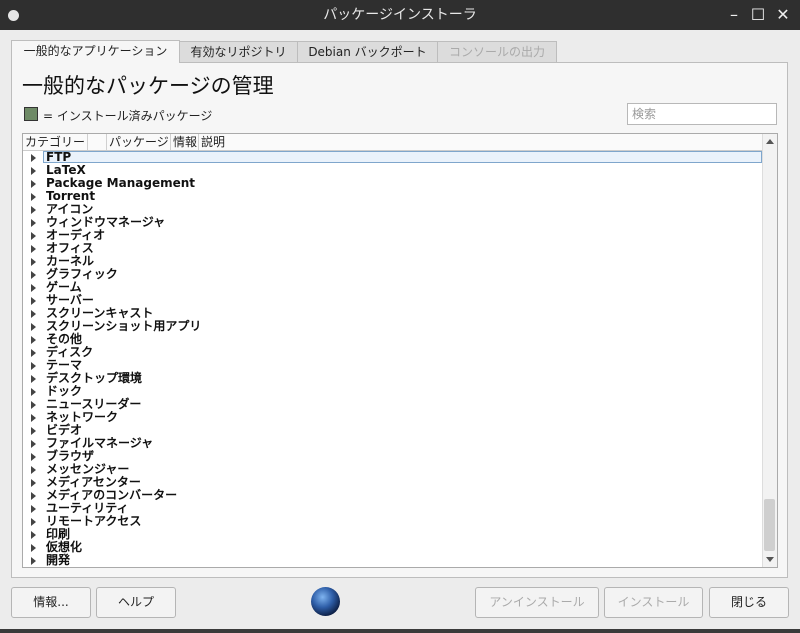 The width and height of the screenshot is (800, 633). I want to click on column-header-description: 説明, so click(481, 142).